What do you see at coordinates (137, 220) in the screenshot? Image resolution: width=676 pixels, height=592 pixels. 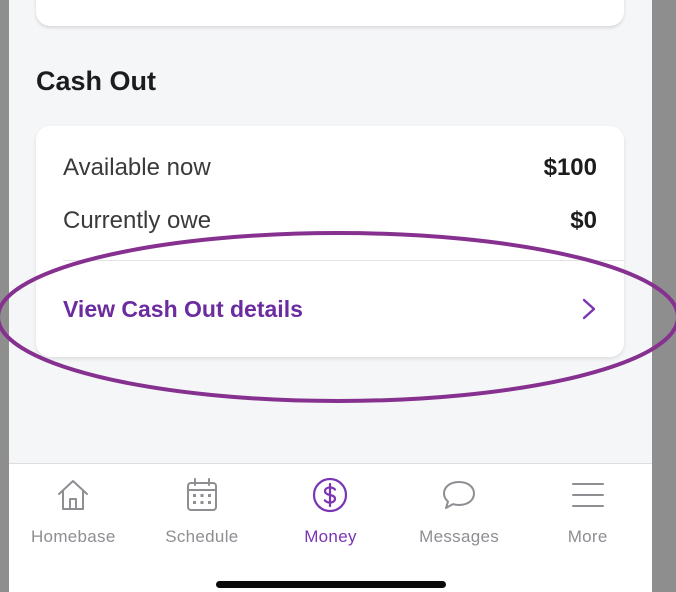 I see `currently-owe-label: Currently owe` at bounding box center [137, 220].